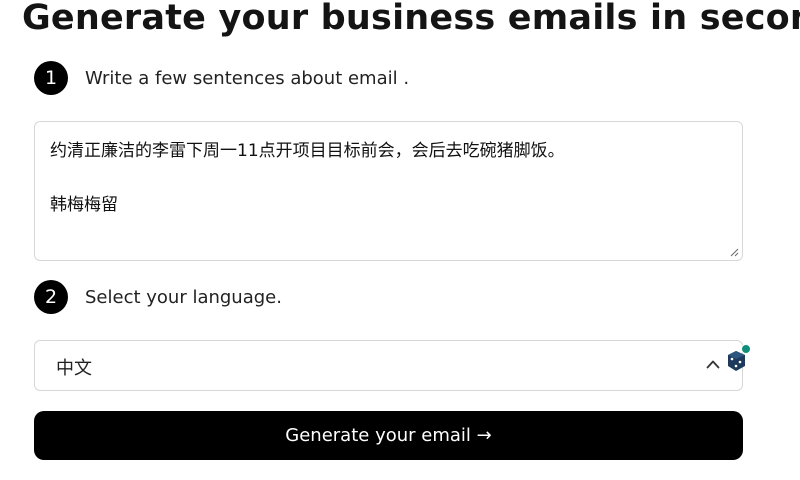 The image size is (800, 480). I want to click on page-title: Generate your business emails in seconds, so click(411, 19).